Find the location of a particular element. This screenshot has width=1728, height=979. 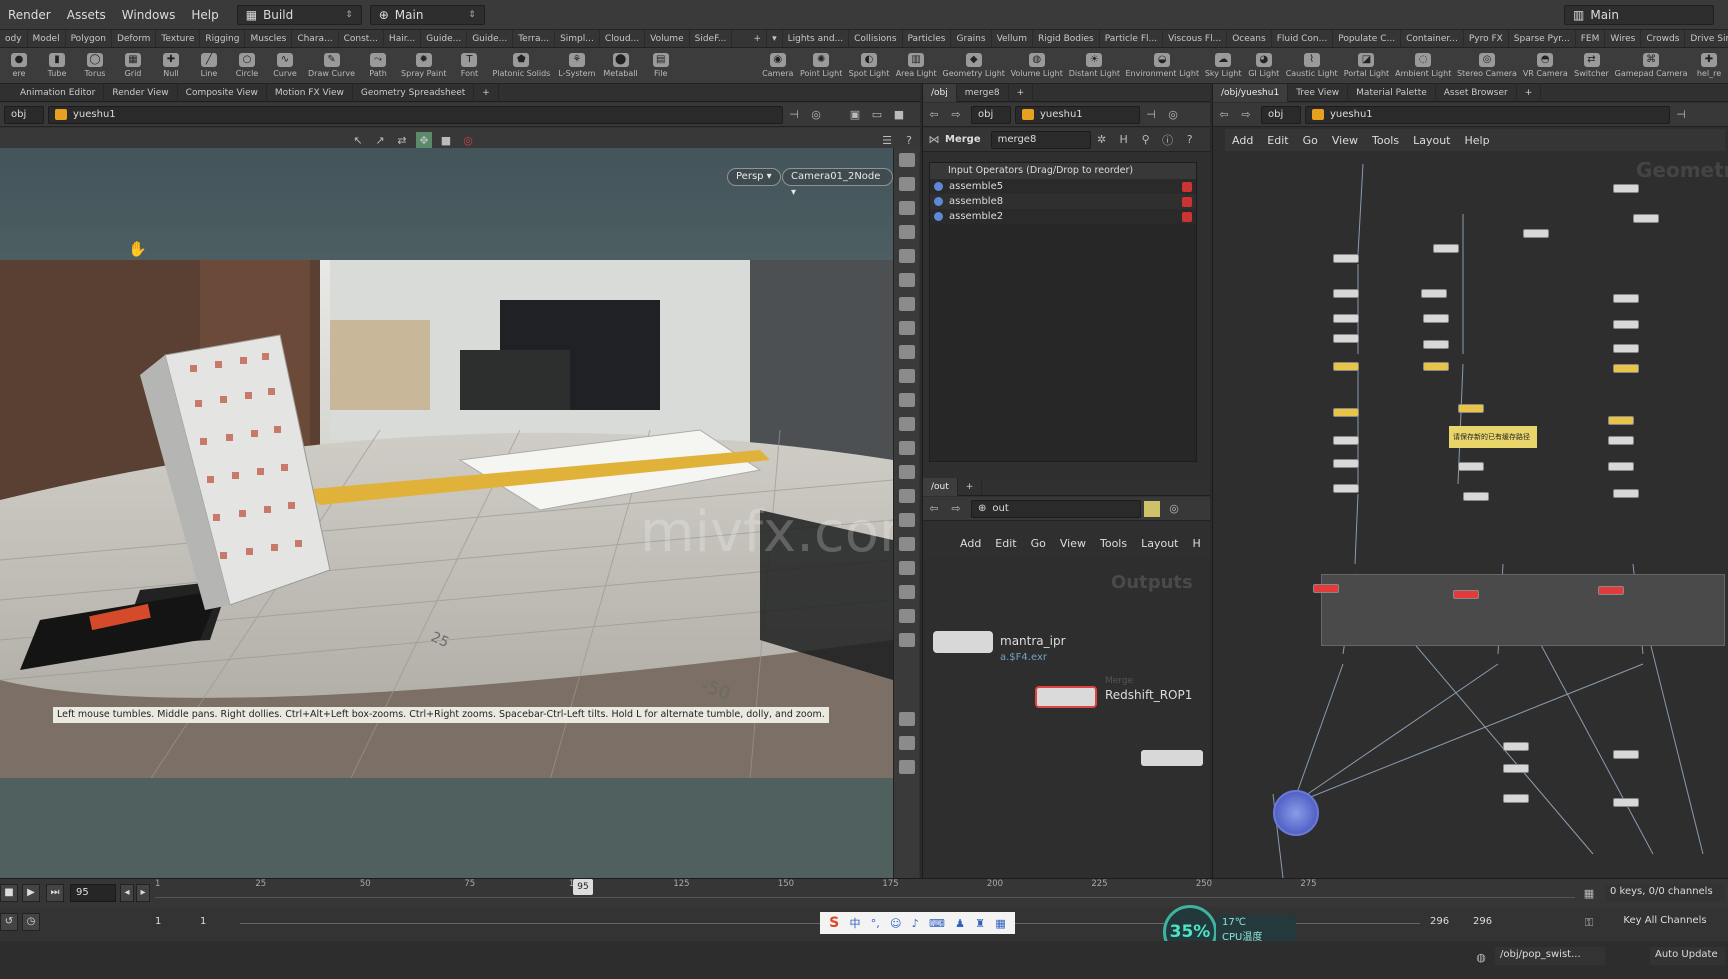

tab-composite-view: Composite View is located at coordinates (222, 93).